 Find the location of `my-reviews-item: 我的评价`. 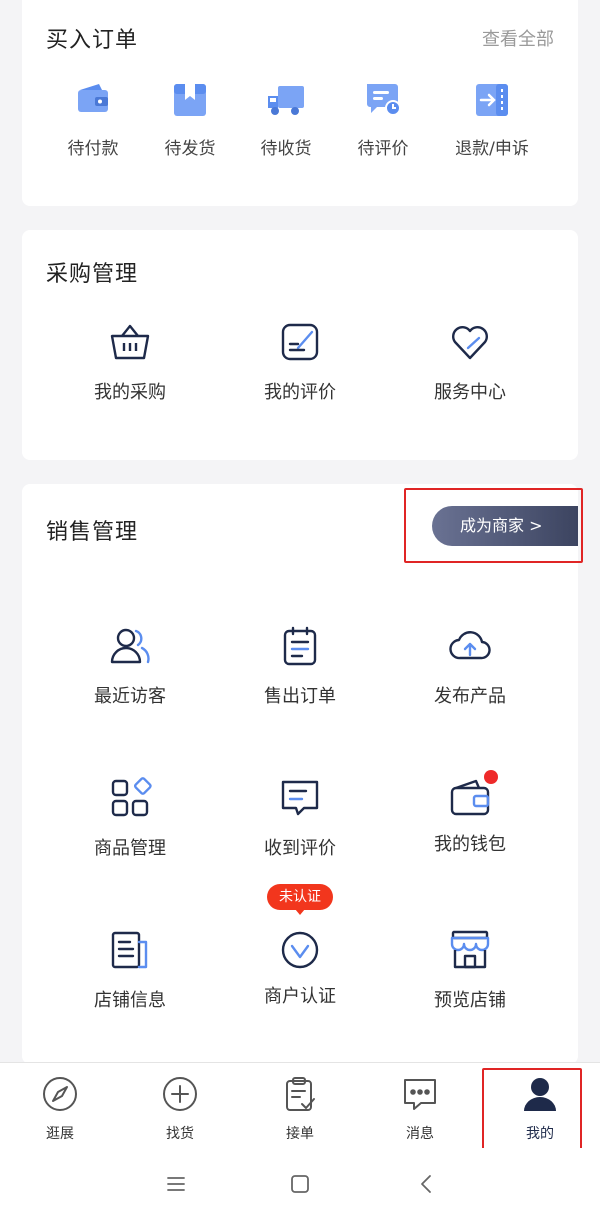

my-reviews-item: 我的评价 is located at coordinates (300, 362).